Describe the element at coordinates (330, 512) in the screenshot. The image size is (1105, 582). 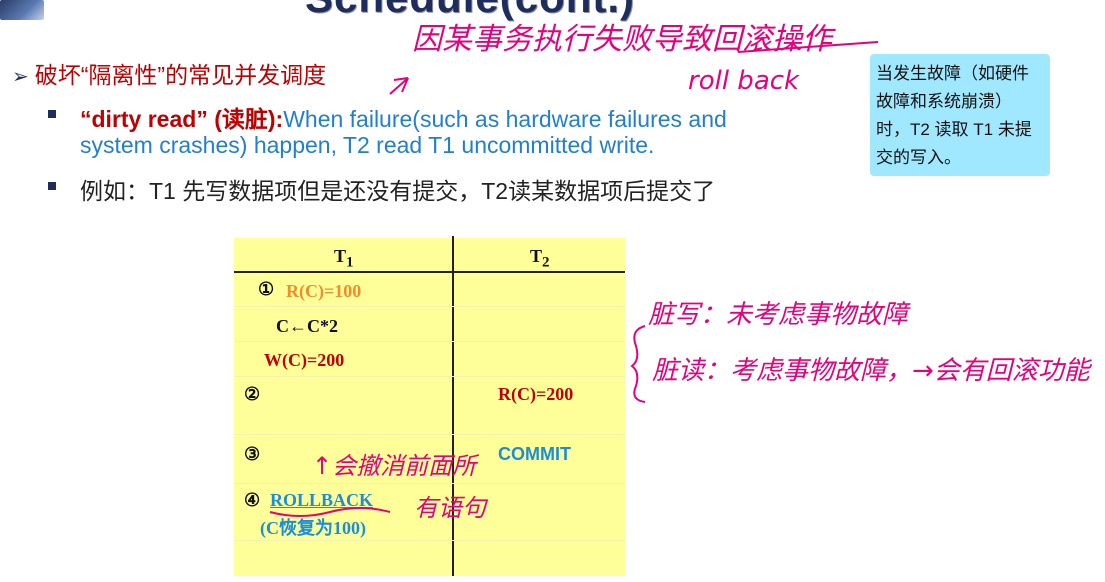
I see `wavy-underline-stroke` at that location.